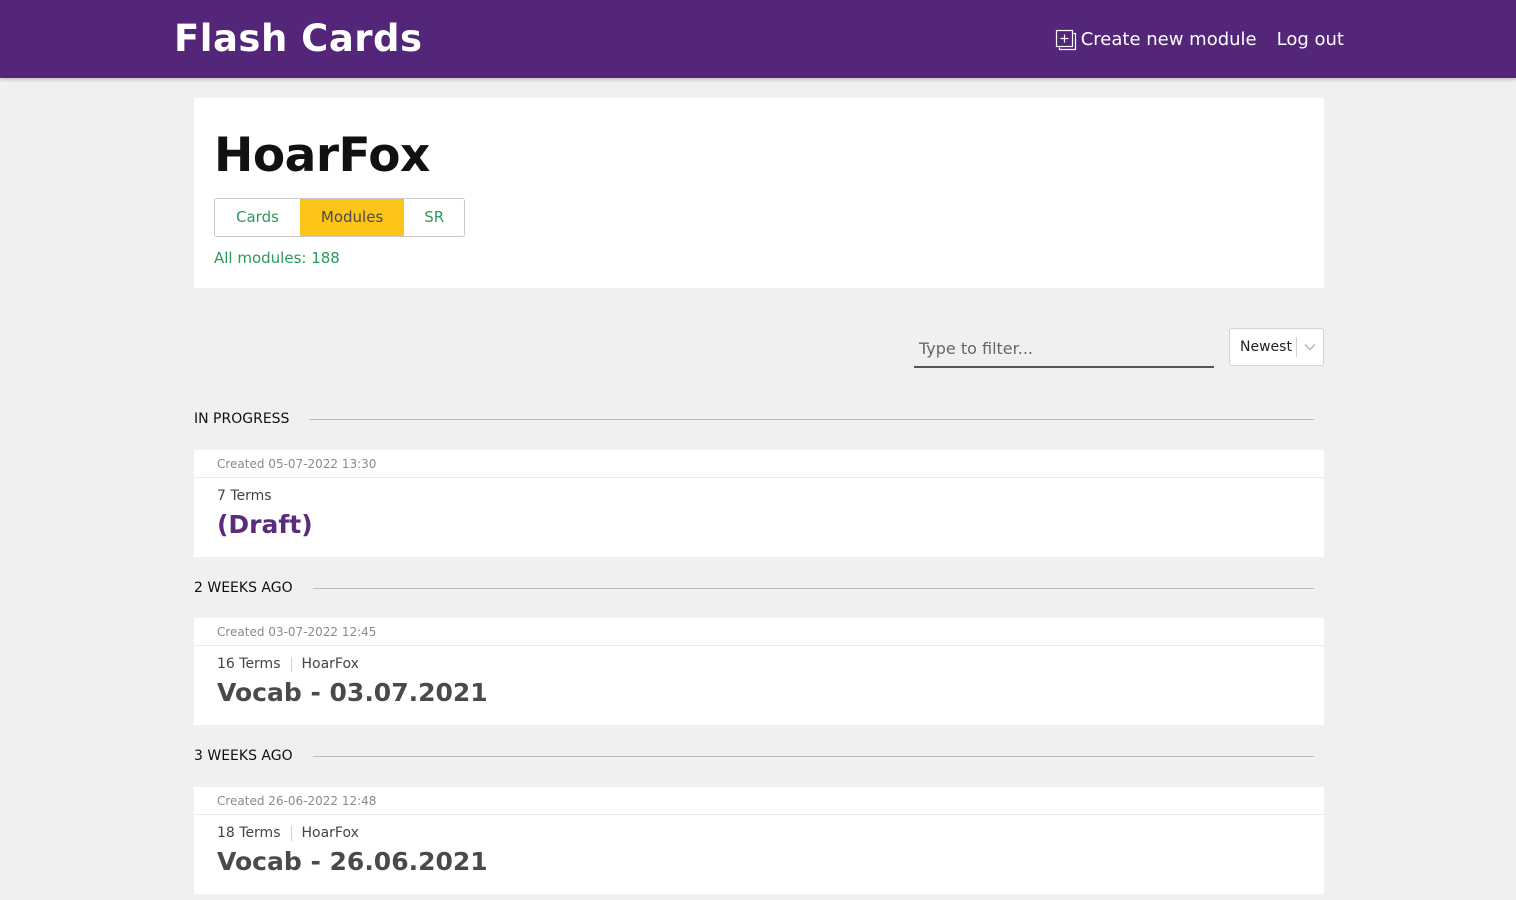  Describe the element at coordinates (298, 39) in the screenshot. I see `app-logo: Flash Cards` at that location.